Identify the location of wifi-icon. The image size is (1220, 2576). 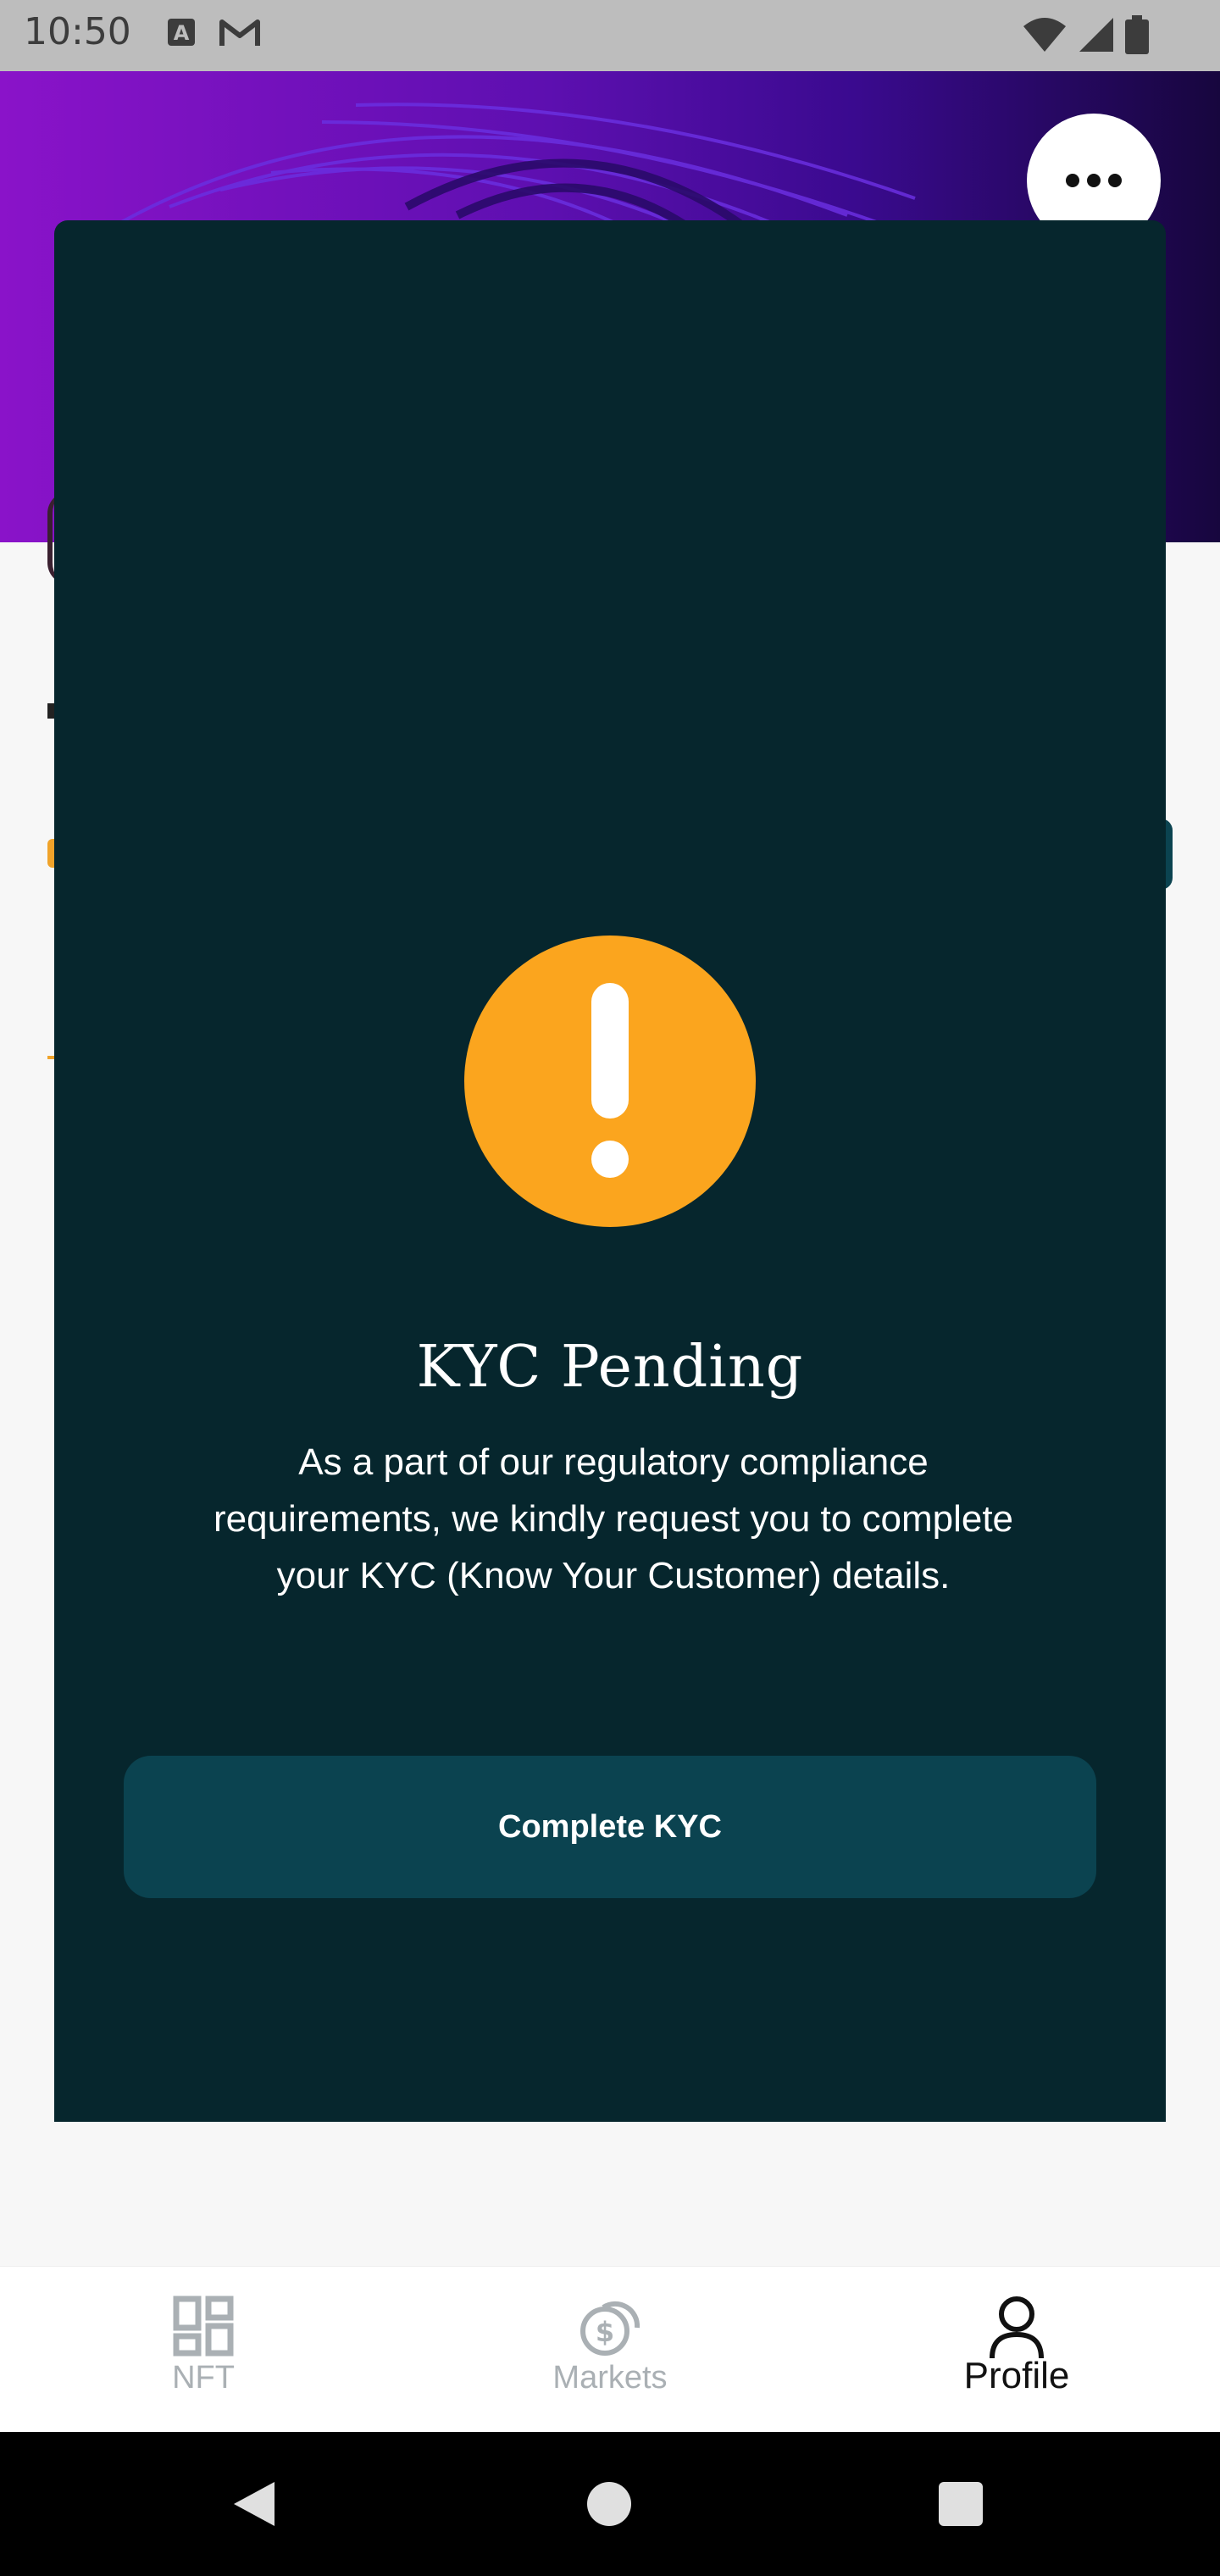
(1044, 35).